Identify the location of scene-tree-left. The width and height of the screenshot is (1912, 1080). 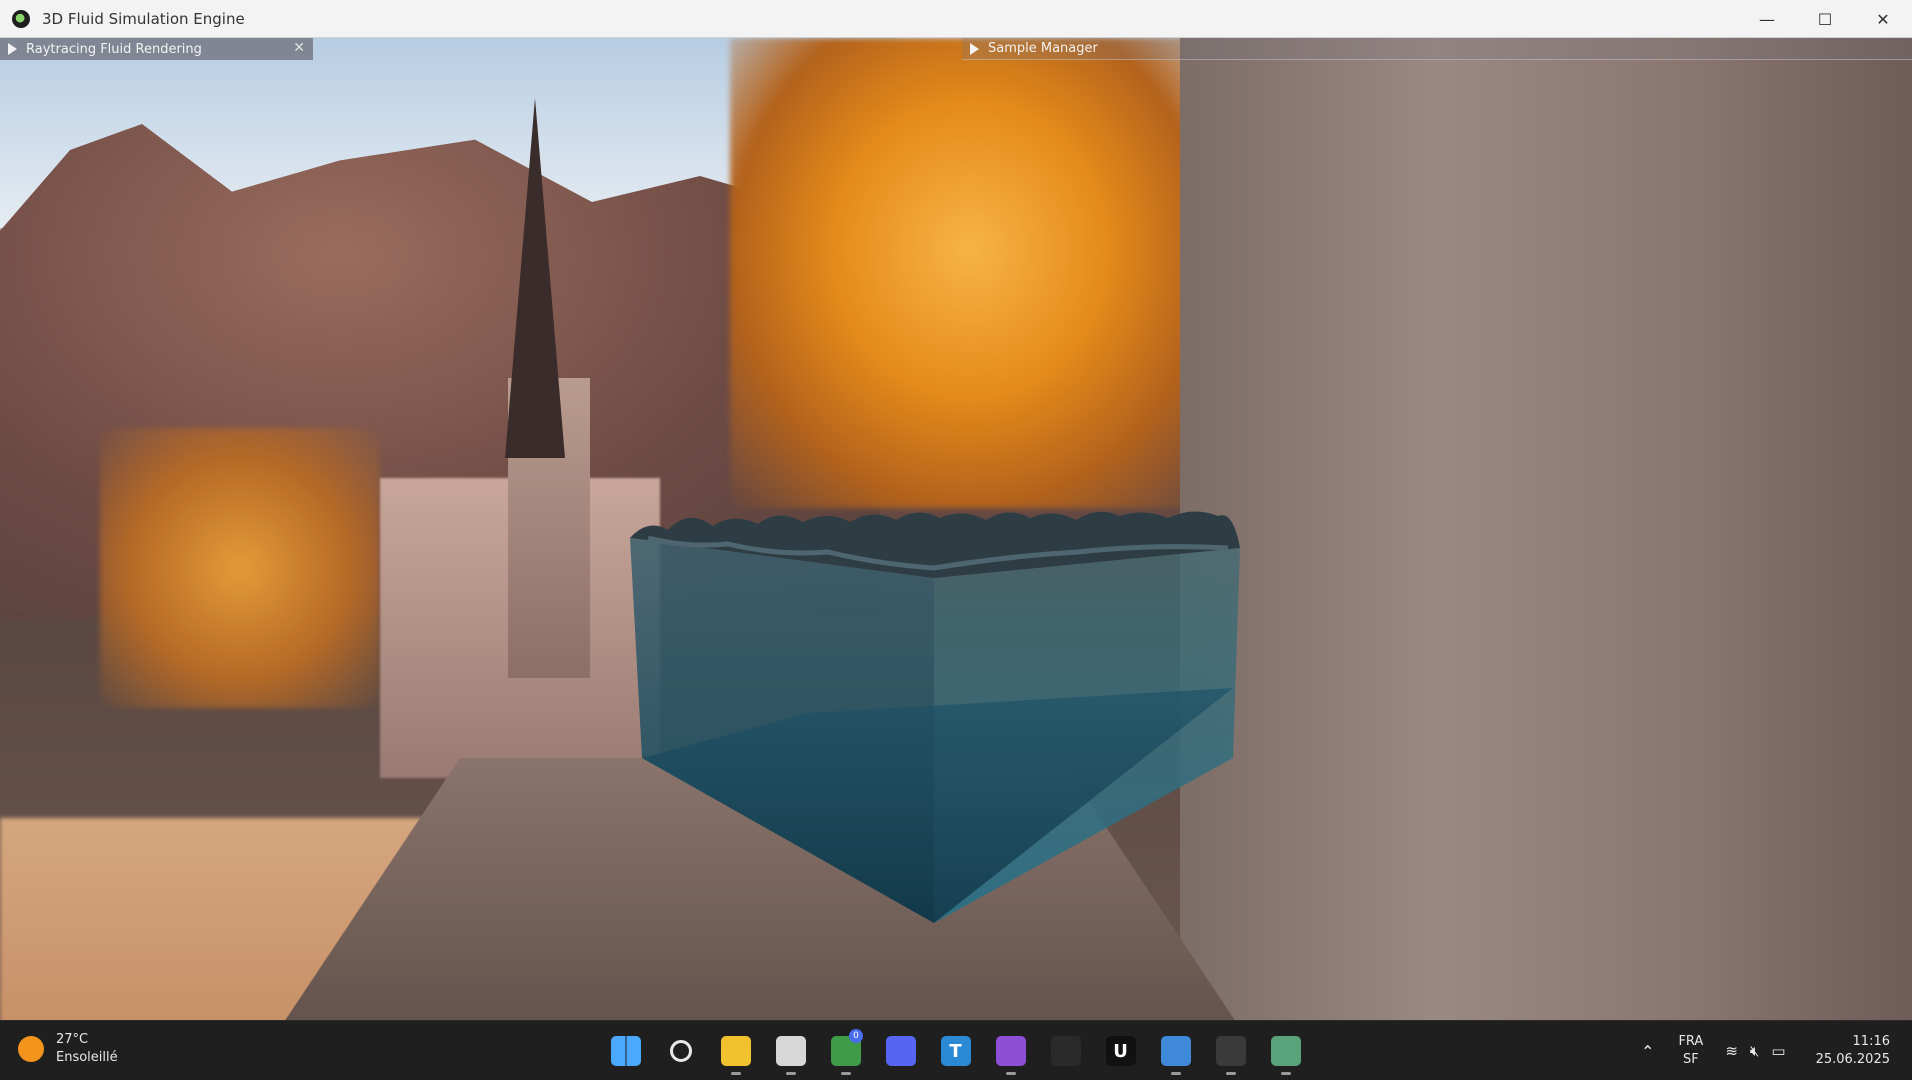
(240, 568).